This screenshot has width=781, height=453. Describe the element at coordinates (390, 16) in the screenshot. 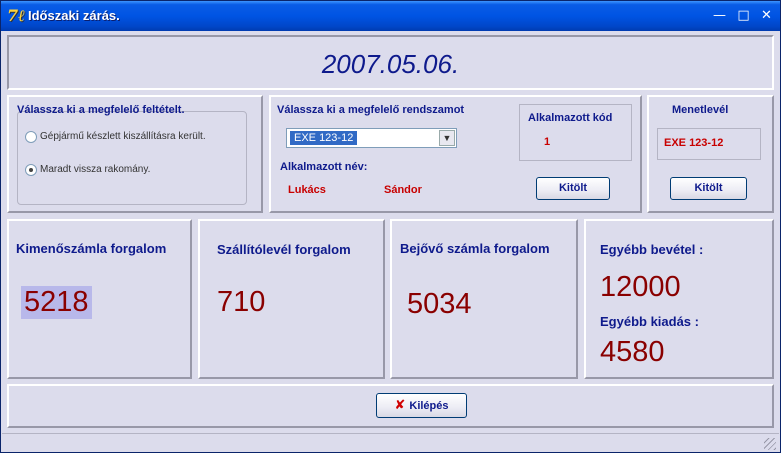

I see `title-bar: 7ℓ Időszaki zárás. — □ ✕` at that location.